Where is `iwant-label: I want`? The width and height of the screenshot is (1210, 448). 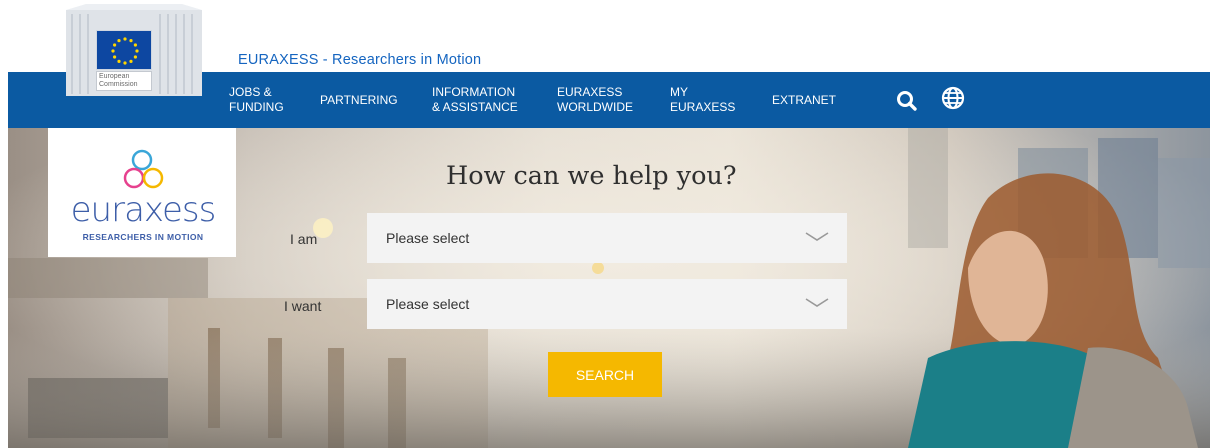 iwant-label: I want is located at coordinates (303, 306).